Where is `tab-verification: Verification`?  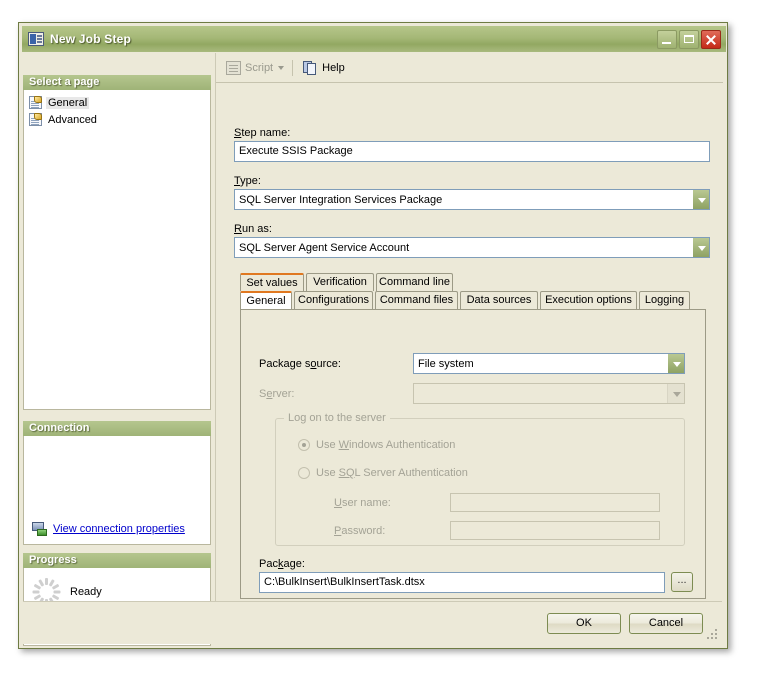
tab-verification: Verification is located at coordinates (340, 282).